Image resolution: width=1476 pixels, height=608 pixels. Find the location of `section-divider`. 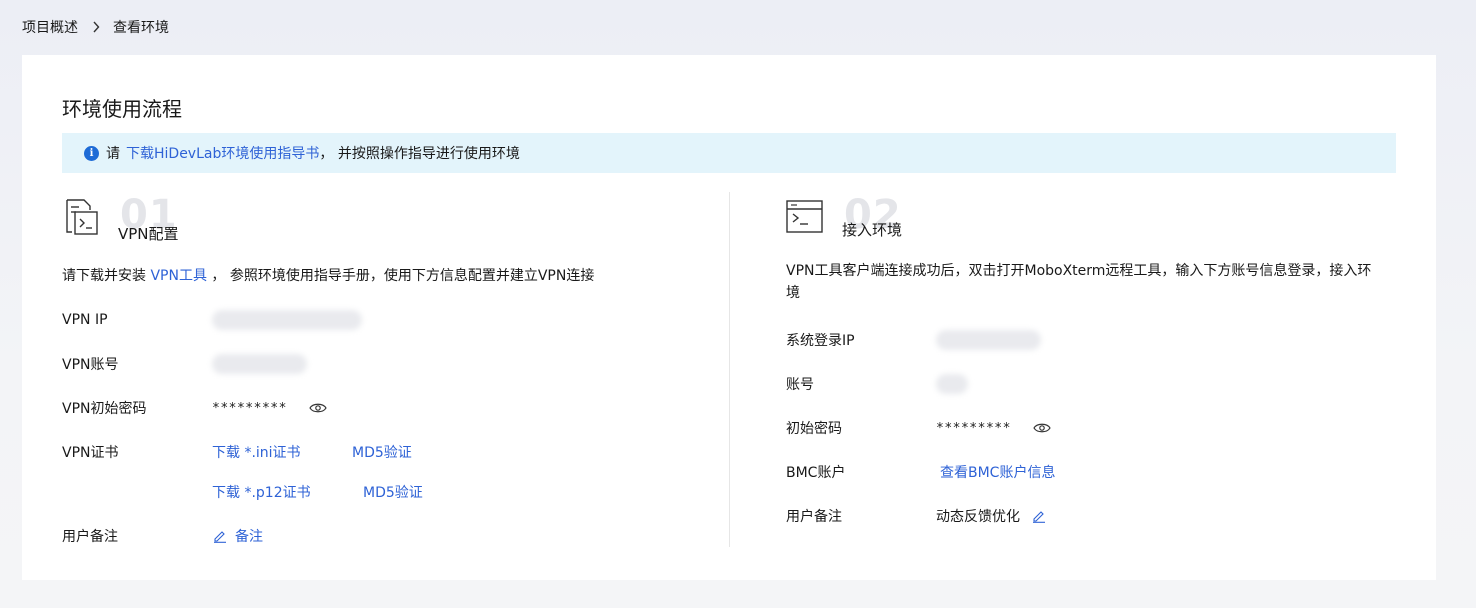

section-divider is located at coordinates (729, 369).